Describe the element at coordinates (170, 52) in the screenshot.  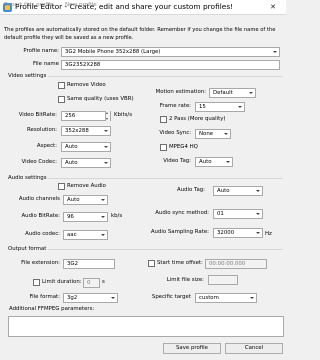
I see `profile-name-select: 3G2 Mobile Phone 352x288 (Large)` at that location.